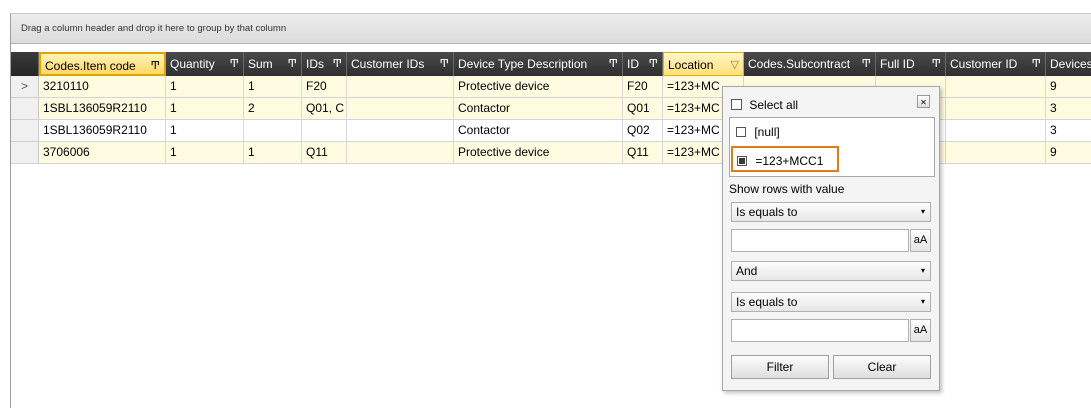 This screenshot has height=408, width=1091. I want to click on header-id: ID Ͳ, so click(643, 64).